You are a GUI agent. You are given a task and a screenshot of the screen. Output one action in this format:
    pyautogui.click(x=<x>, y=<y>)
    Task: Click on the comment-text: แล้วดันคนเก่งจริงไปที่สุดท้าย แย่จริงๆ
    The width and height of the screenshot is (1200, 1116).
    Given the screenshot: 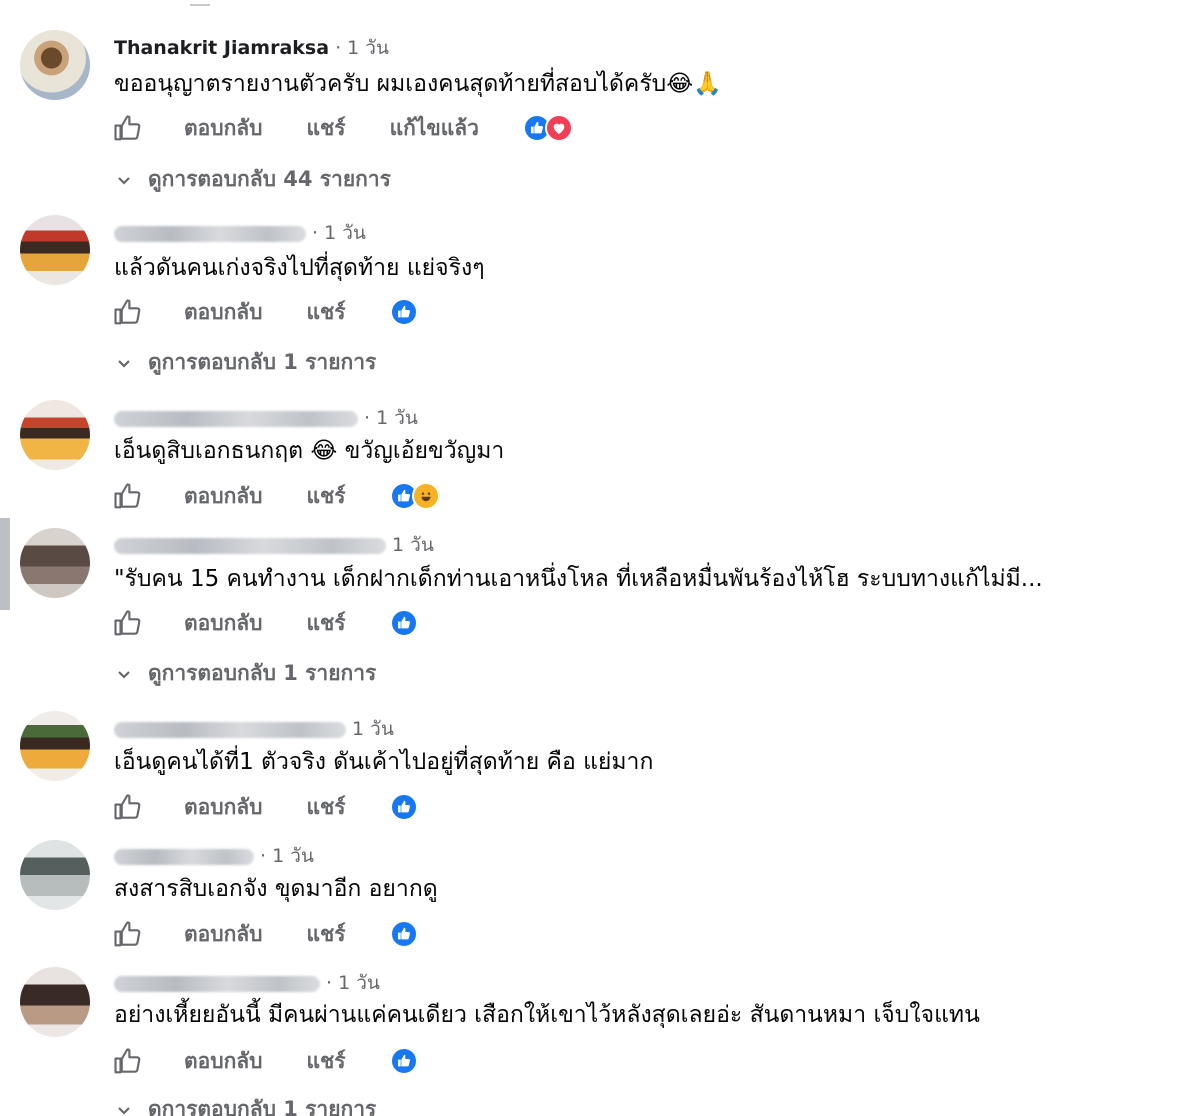 What is the action you would take?
    pyautogui.click(x=299, y=268)
    